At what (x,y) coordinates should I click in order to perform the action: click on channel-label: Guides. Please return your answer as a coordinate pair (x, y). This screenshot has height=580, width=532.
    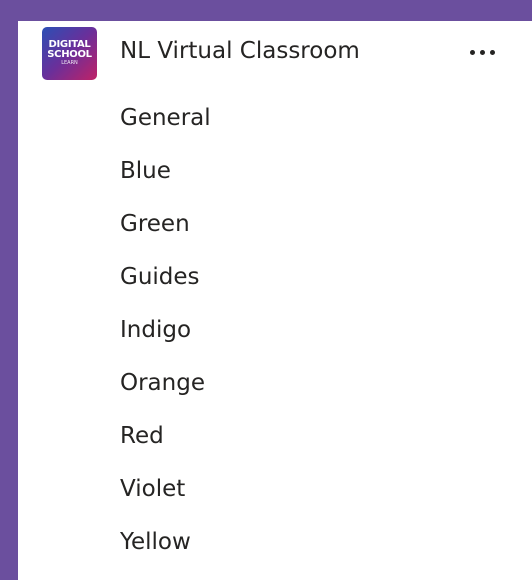
    Looking at the image, I should click on (160, 276).